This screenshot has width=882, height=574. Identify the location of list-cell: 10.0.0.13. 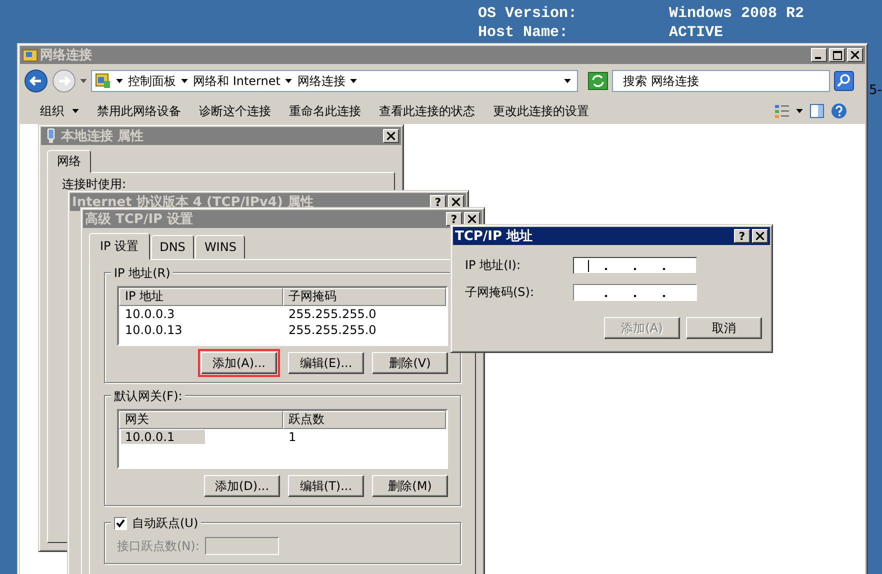
(153, 330).